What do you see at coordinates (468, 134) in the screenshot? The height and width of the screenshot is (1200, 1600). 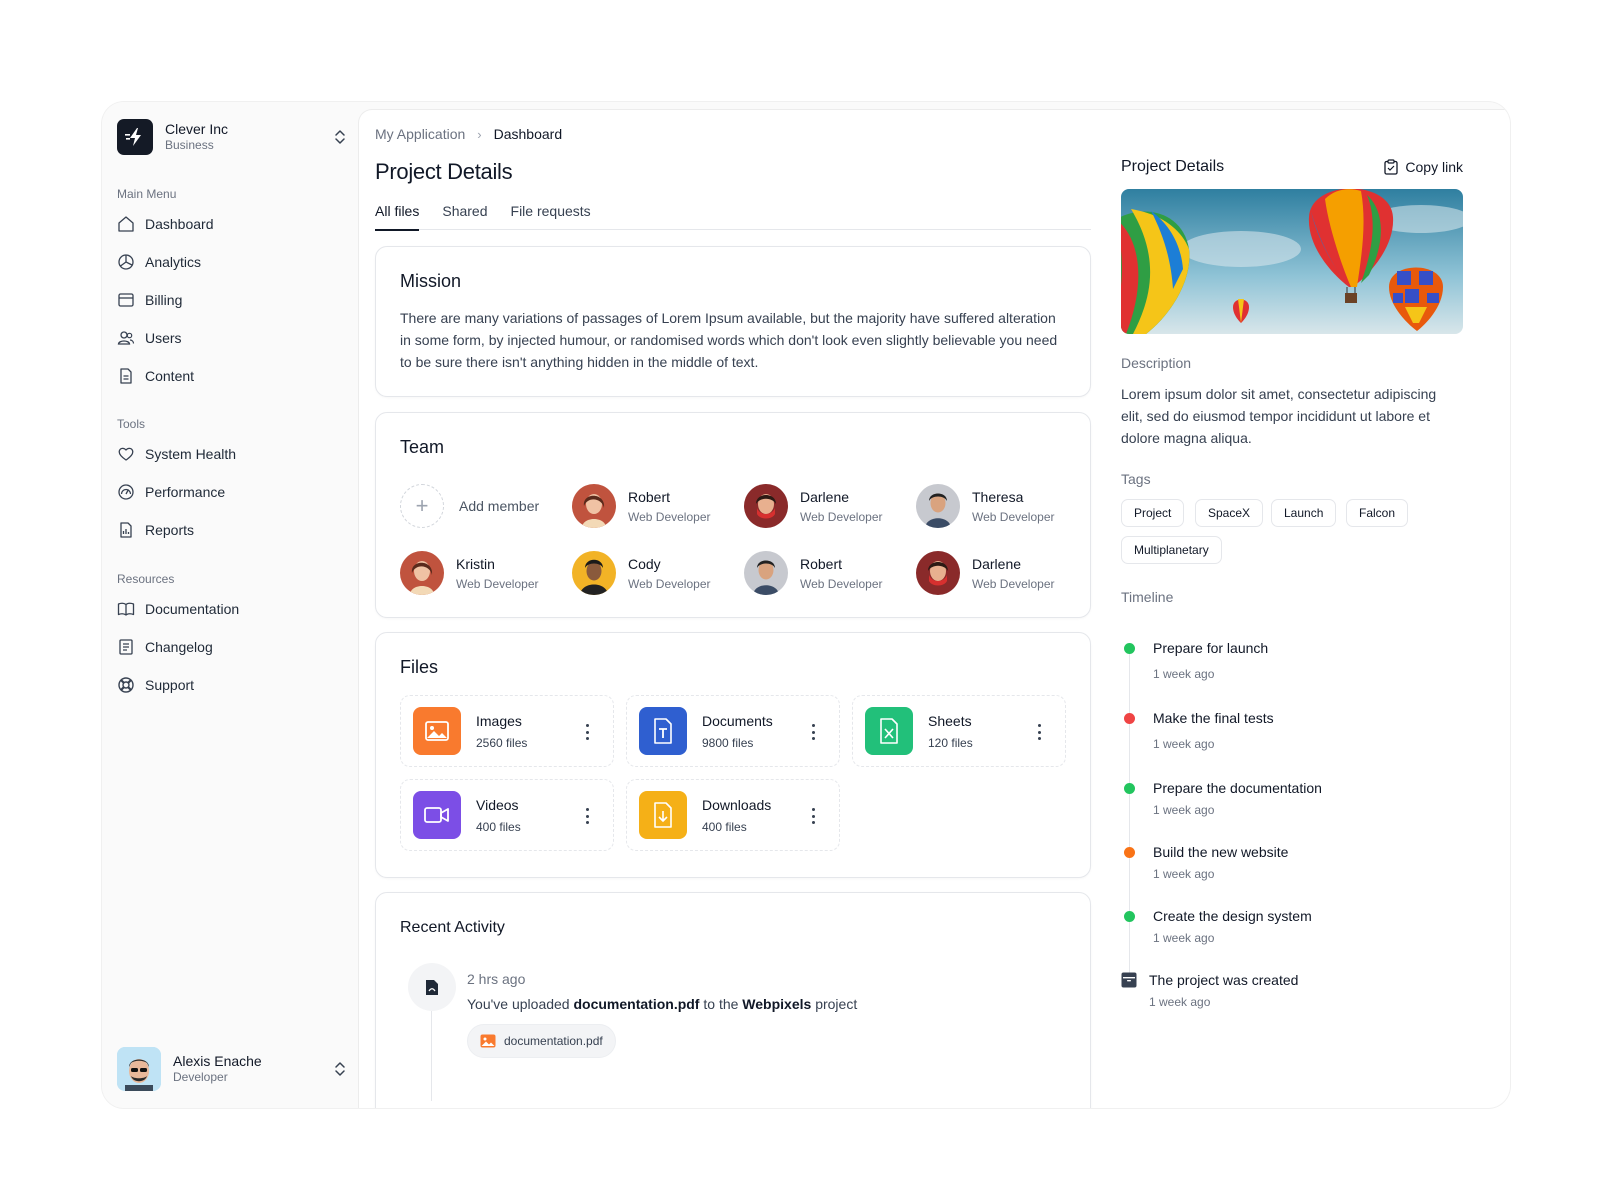 I see `breadcrumb: My Application › Dashboard` at bounding box center [468, 134].